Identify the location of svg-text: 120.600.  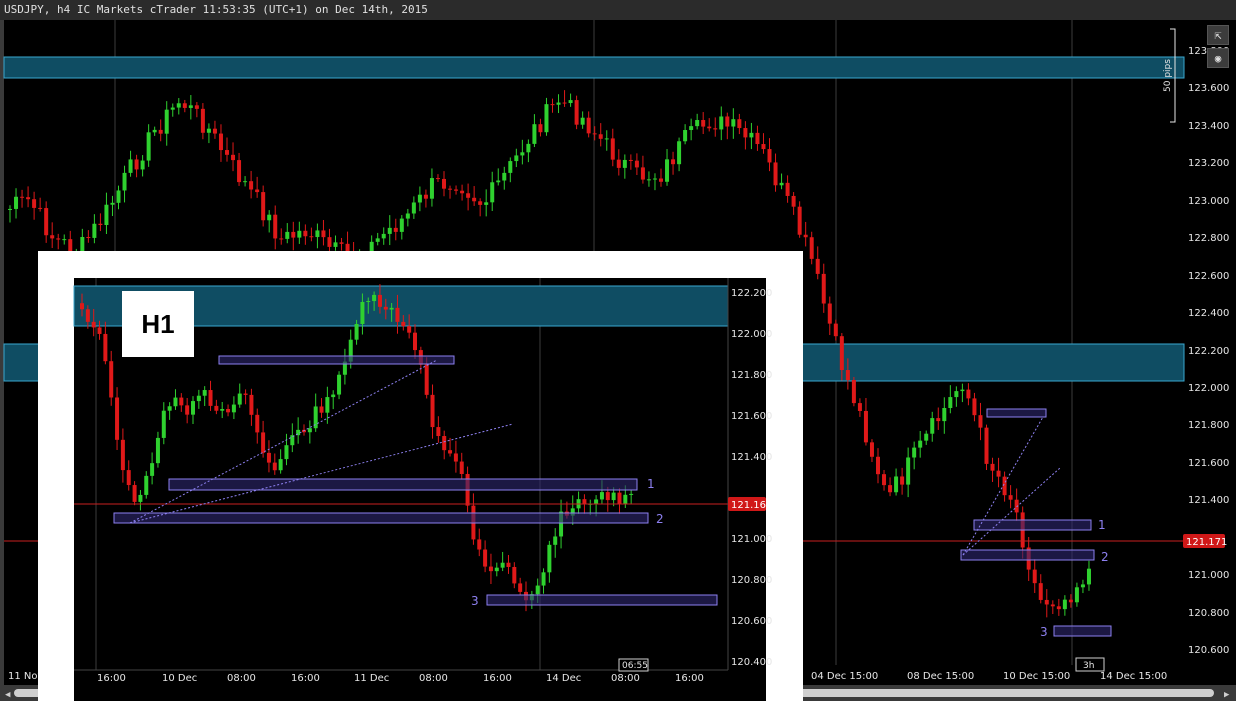
(751, 621).